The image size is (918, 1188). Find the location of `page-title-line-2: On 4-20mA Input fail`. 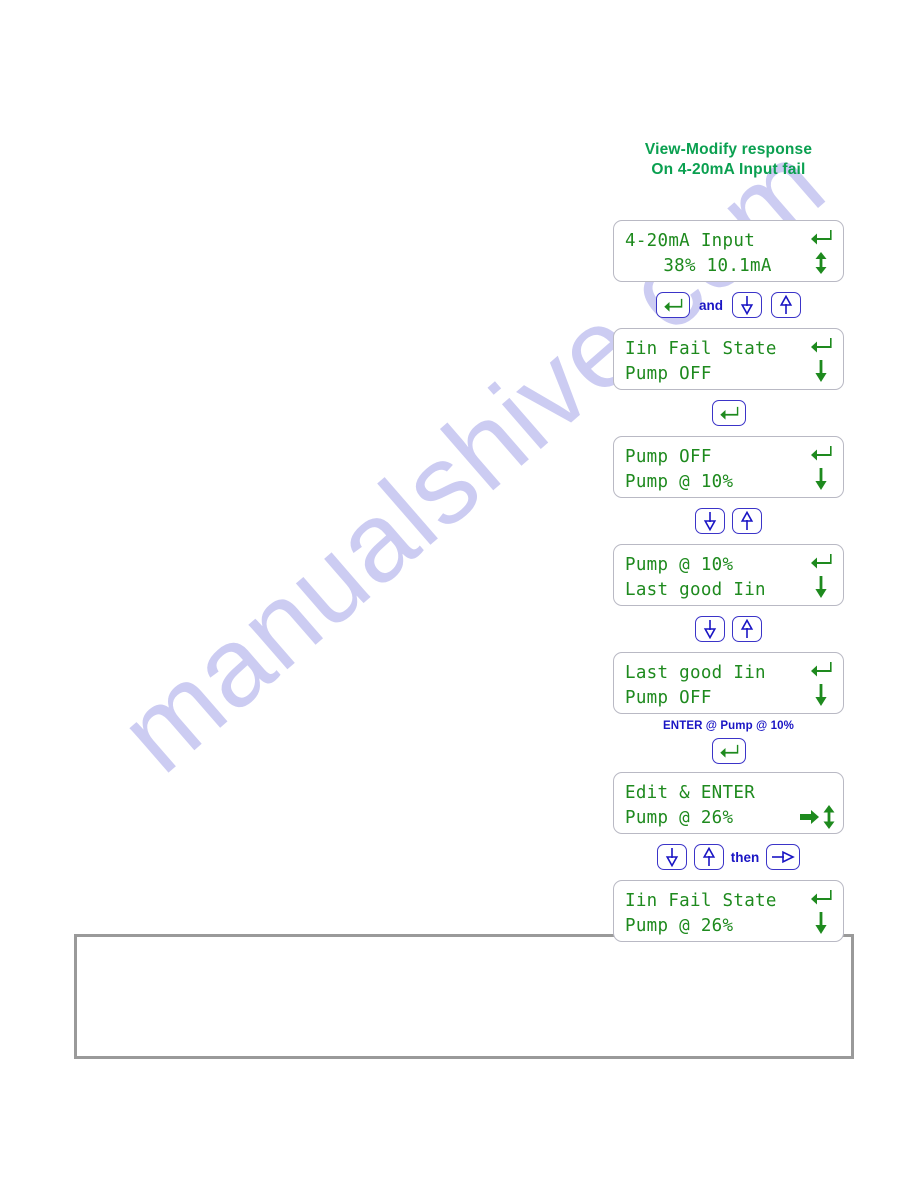

page-title-line-2: On 4-20mA Input fail is located at coordinates (728, 169).